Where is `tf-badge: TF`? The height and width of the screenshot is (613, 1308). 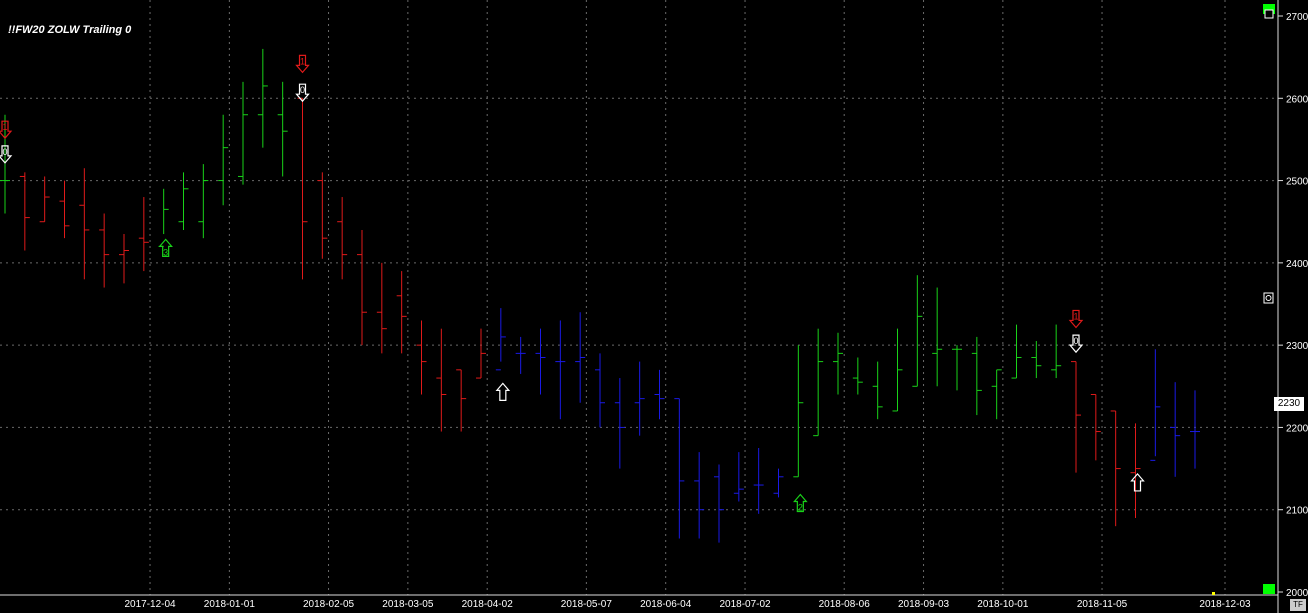 tf-badge: TF is located at coordinates (1298, 605).